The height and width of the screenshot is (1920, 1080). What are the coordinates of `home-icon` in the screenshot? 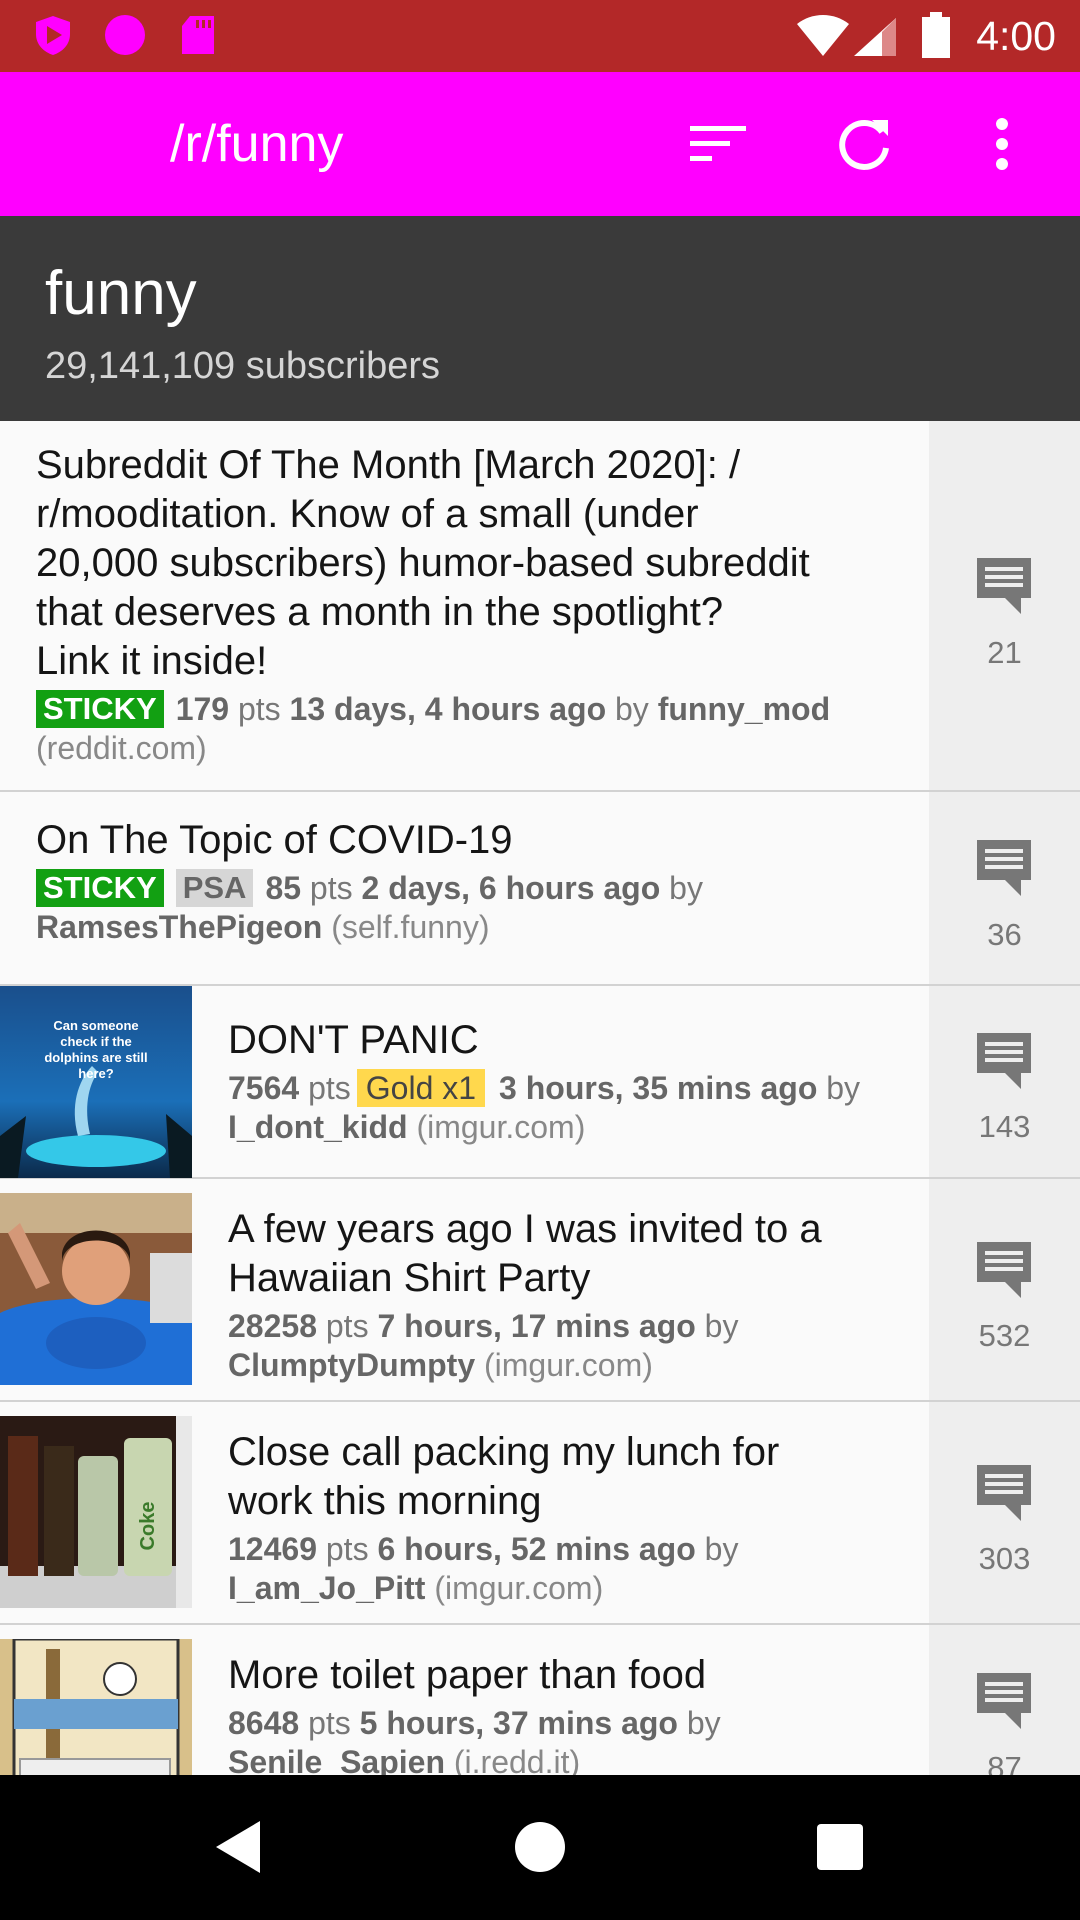 It's located at (540, 1847).